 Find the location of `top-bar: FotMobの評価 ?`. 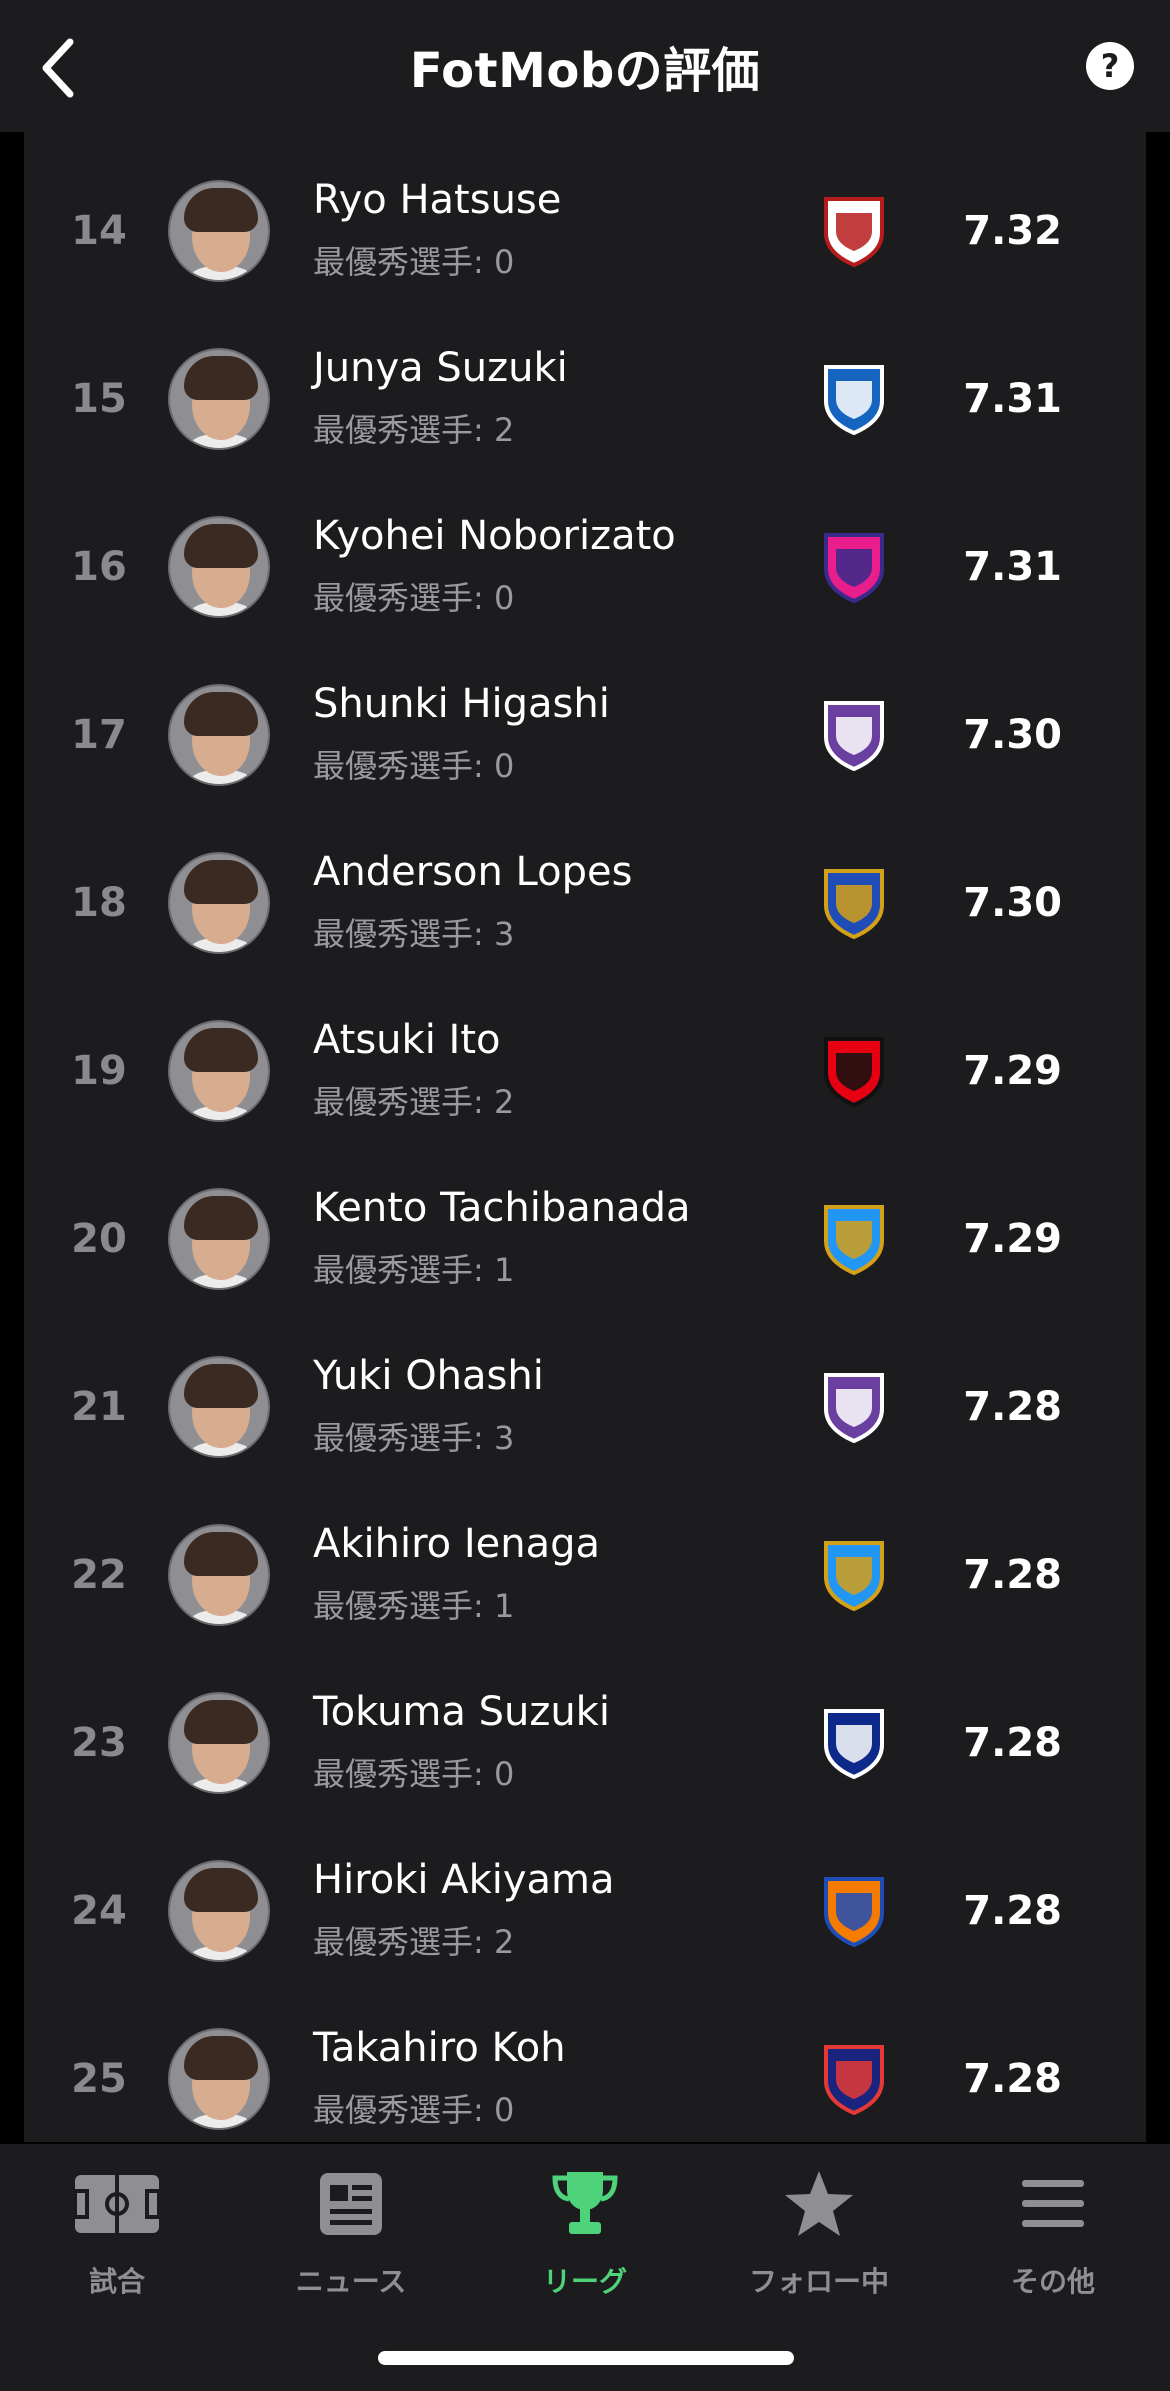

top-bar: FotMobの評価 ? is located at coordinates (585, 66).